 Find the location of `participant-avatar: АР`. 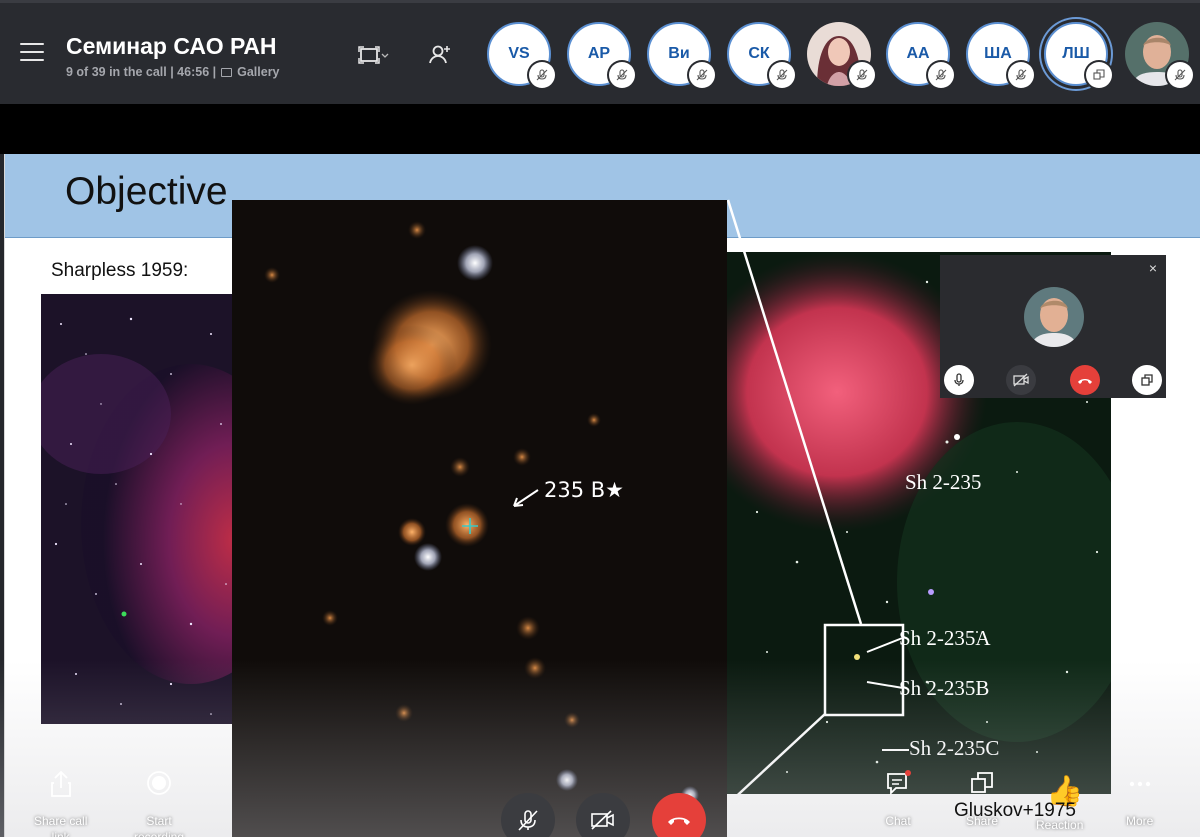

participant-avatar: АР is located at coordinates (601, 55).